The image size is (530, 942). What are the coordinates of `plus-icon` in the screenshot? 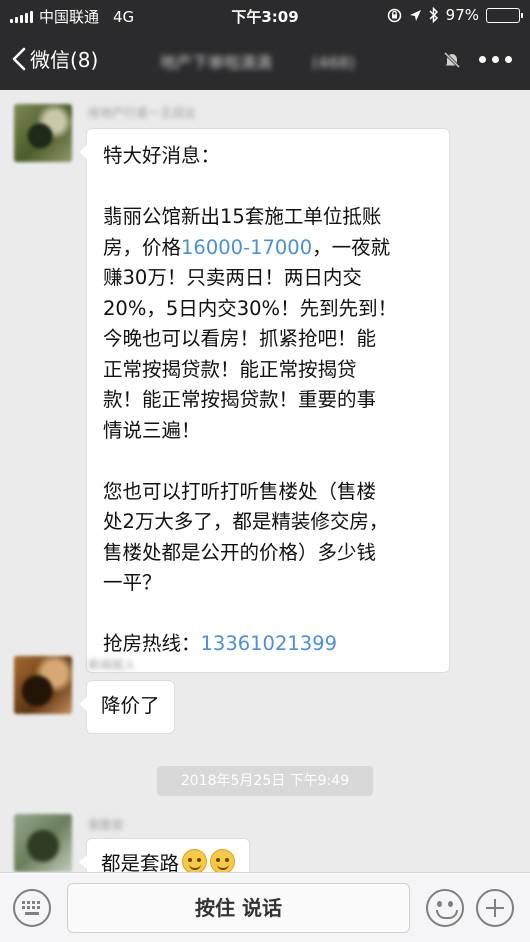 It's located at (495, 908).